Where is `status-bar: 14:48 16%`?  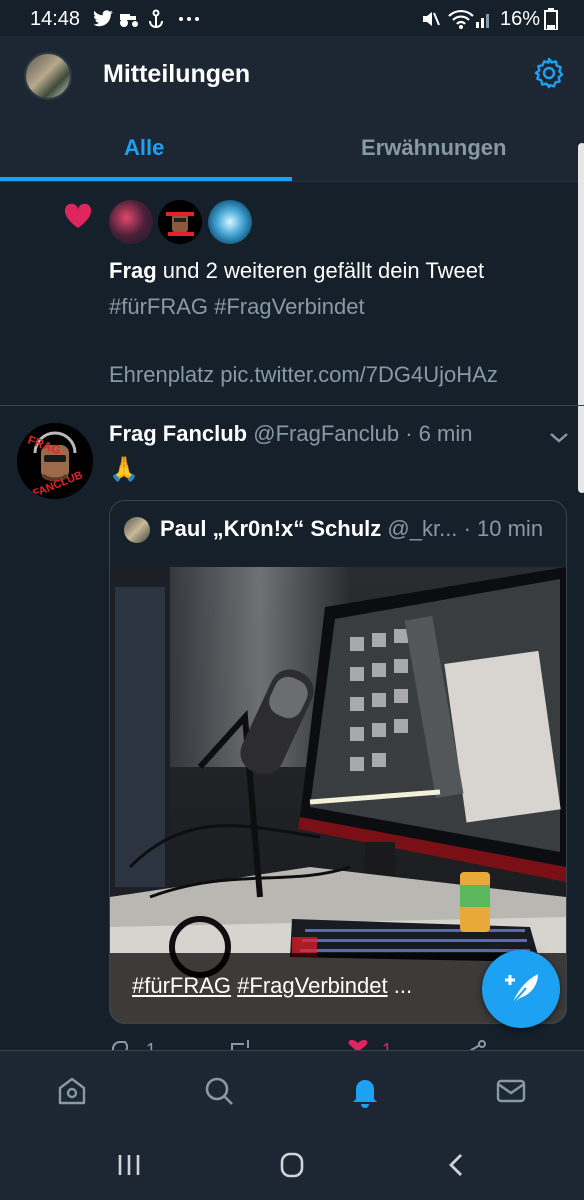 status-bar: 14:48 16% is located at coordinates (292, 18).